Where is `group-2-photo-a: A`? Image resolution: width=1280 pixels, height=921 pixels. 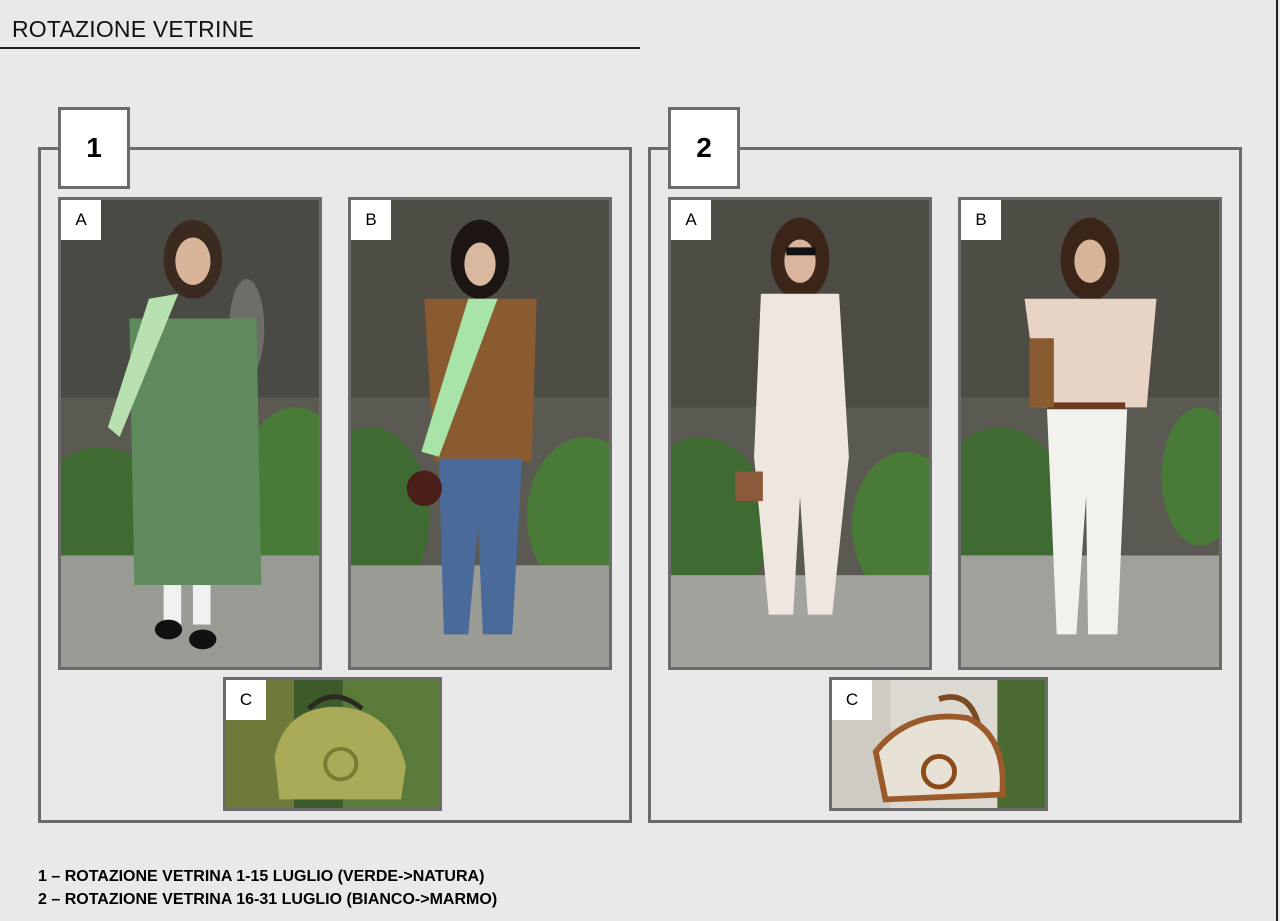
group-2-photo-a: A is located at coordinates (800, 433).